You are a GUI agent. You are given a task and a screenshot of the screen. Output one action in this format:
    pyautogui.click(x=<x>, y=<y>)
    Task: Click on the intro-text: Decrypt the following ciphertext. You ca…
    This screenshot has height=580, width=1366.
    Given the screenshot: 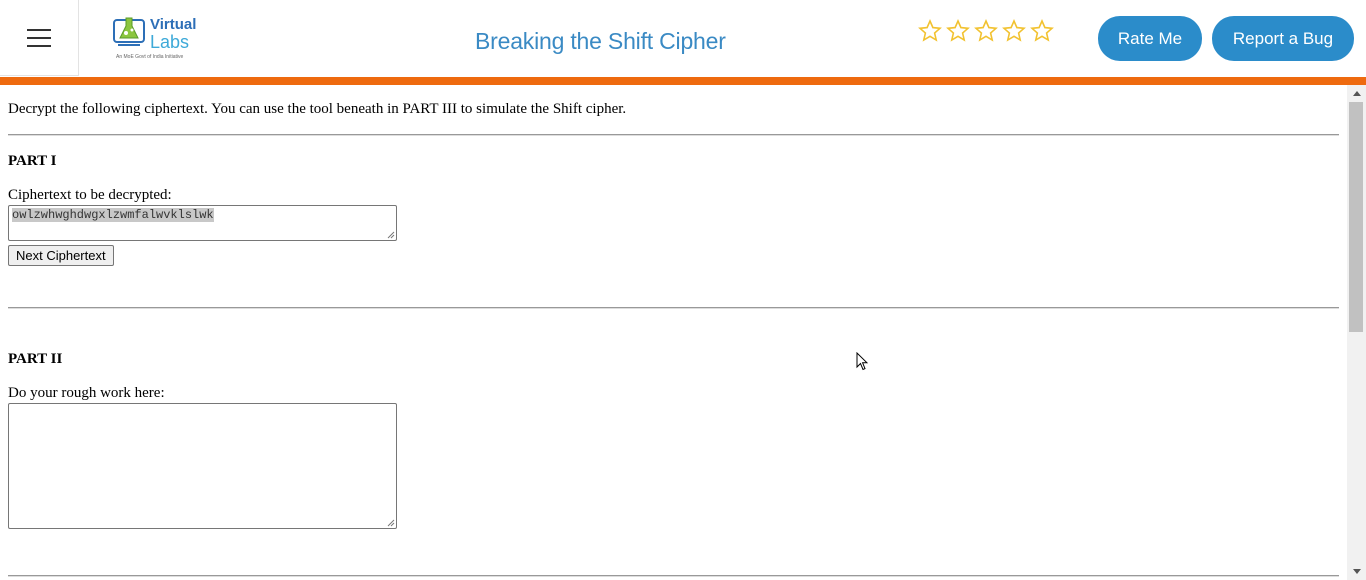 What is the action you would take?
    pyautogui.click(x=317, y=109)
    